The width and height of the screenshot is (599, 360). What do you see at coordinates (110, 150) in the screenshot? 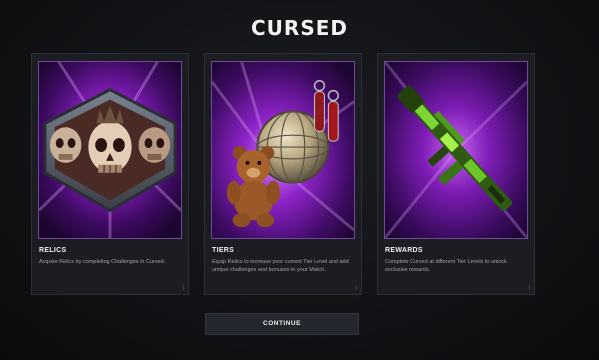
I see `relics-image` at bounding box center [110, 150].